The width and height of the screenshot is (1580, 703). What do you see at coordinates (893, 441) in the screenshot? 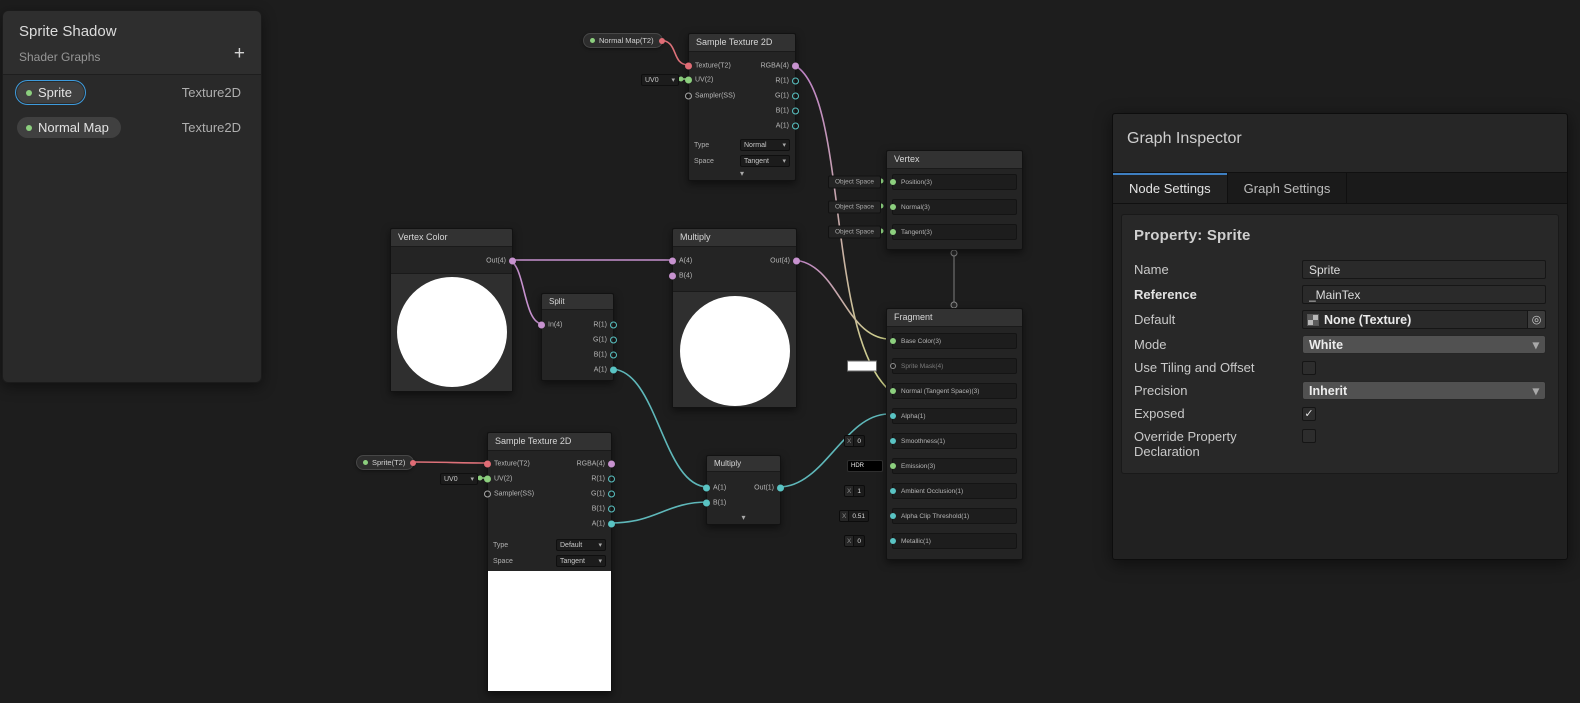
I see `smoothness-input-port` at bounding box center [893, 441].